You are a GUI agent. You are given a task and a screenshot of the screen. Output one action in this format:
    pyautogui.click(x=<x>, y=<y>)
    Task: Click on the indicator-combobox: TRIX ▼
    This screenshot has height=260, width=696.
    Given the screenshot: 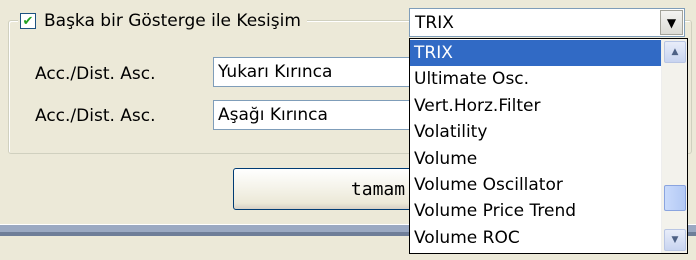 What is the action you would take?
    pyautogui.click(x=547, y=22)
    